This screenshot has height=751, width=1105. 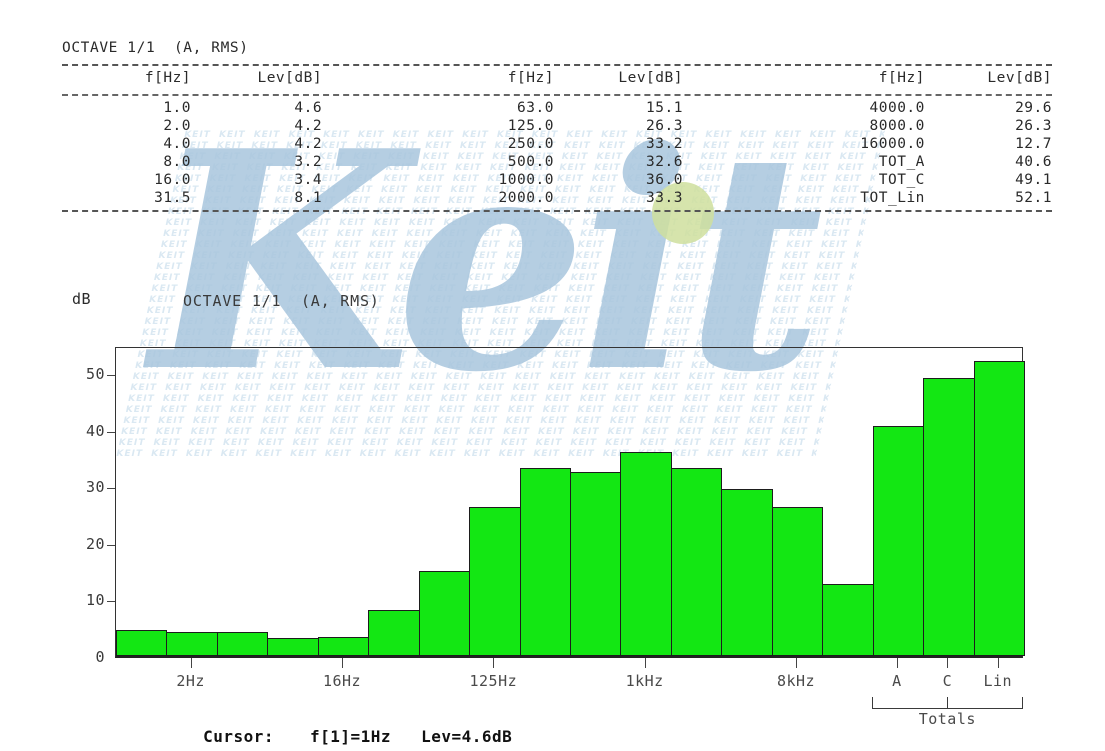 I want to click on cursor-label: Cursor:, so click(x=238, y=736).